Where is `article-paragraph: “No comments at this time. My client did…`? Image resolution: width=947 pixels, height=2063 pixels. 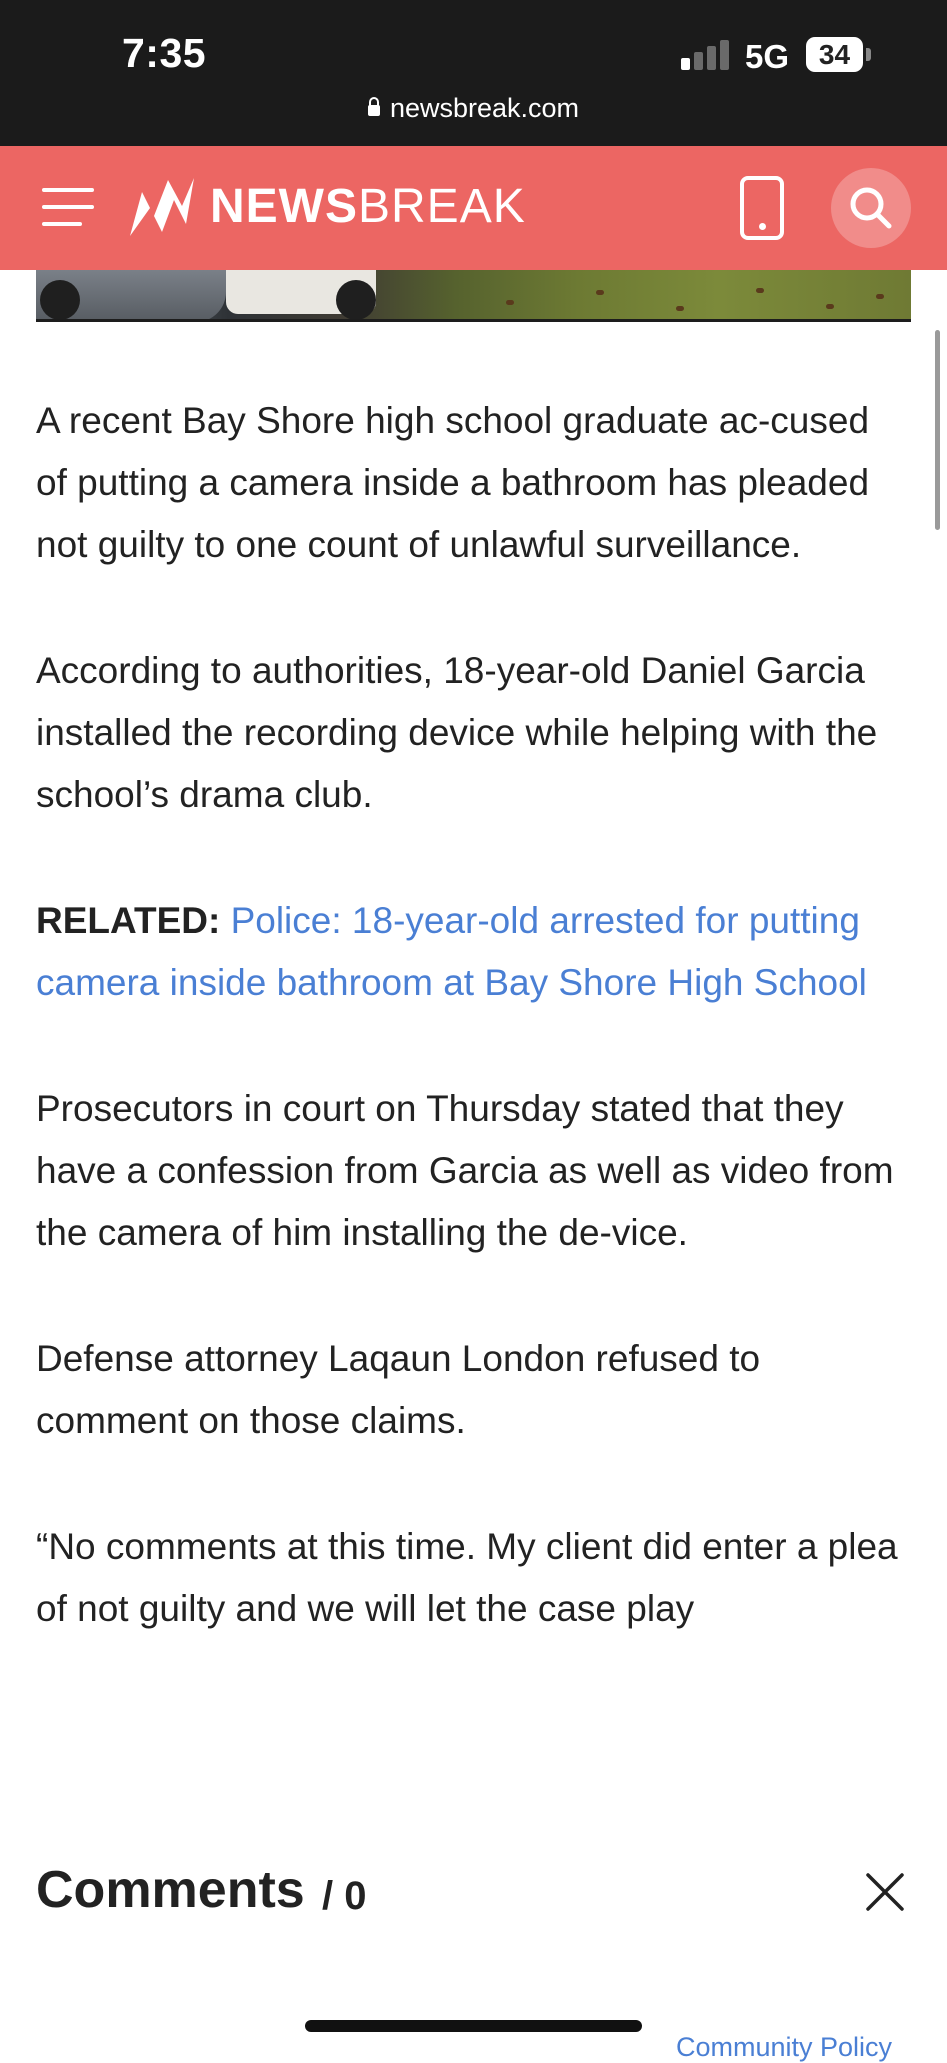
article-paragraph: “No comments at this time. My client did… is located at coordinates (467, 1577).